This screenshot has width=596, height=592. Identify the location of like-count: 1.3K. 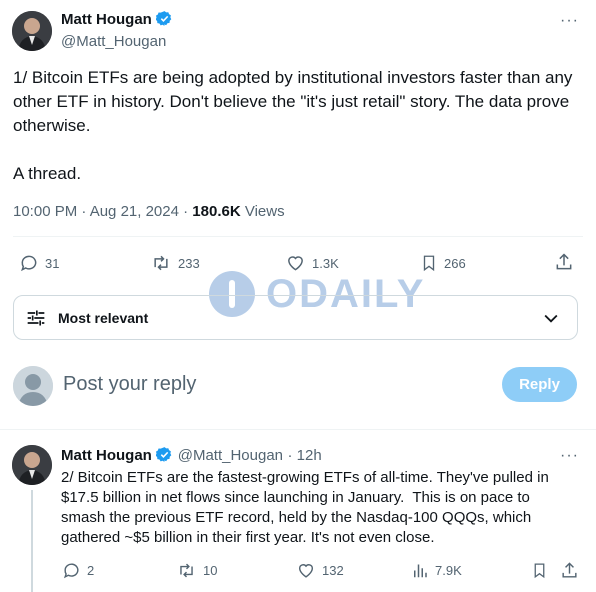
(325, 263).